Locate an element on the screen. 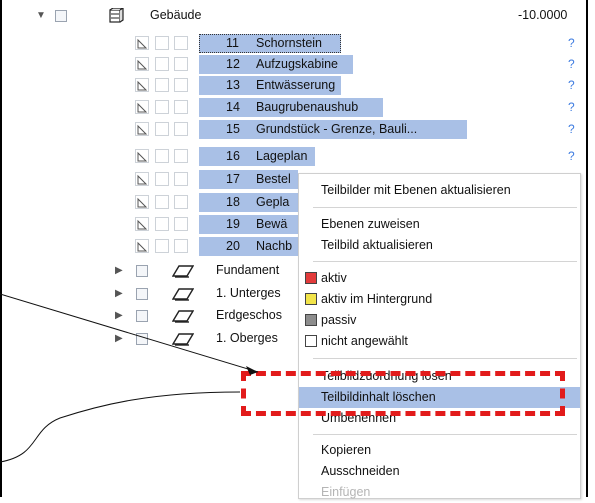  unselected-swatch-icon is located at coordinates (311, 341).